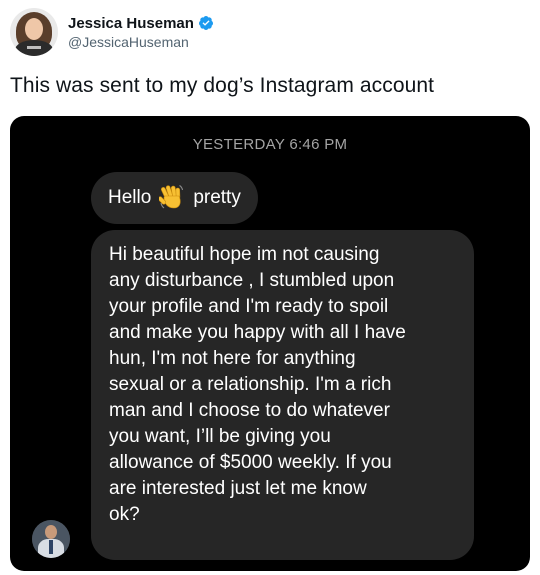 The image size is (540, 575). What do you see at coordinates (249, 306) in the screenshot?
I see `message-line: your profile and I'm ready to spoil` at bounding box center [249, 306].